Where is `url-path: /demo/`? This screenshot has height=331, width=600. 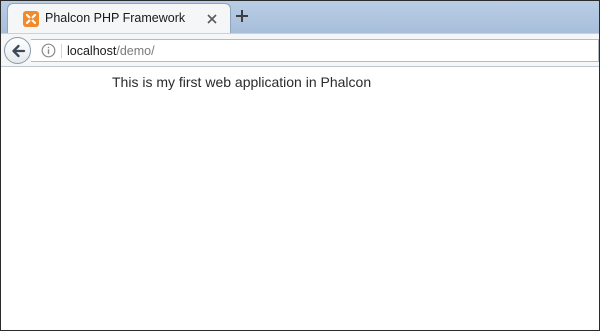
url-path: /demo/ is located at coordinates (135, 51).